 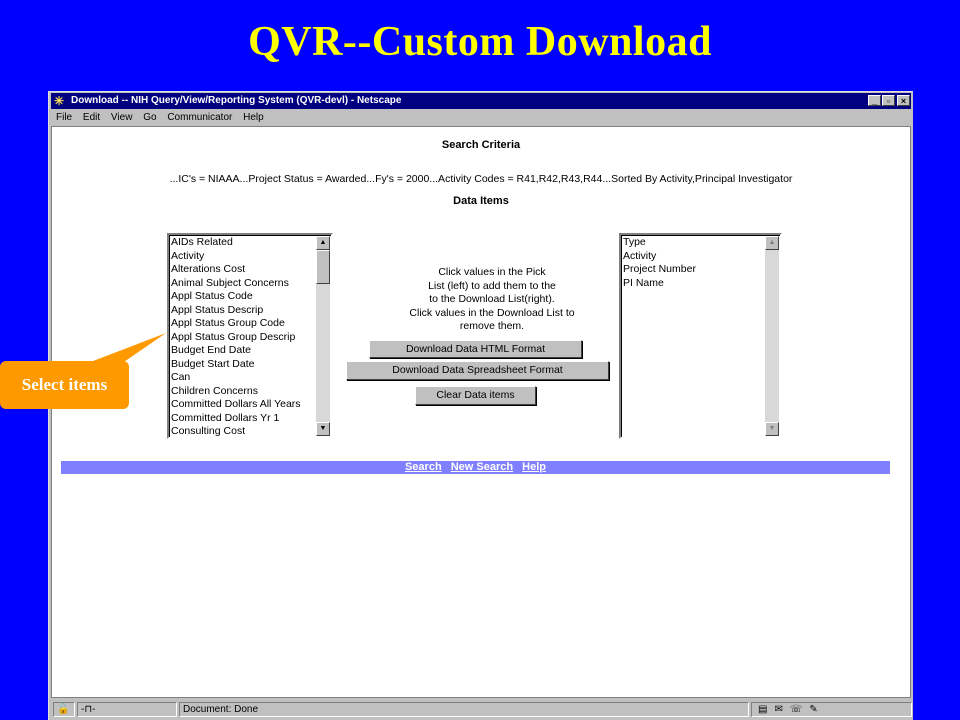 I want to click on select-items-callout: Select items, so click(x=64, y=385).